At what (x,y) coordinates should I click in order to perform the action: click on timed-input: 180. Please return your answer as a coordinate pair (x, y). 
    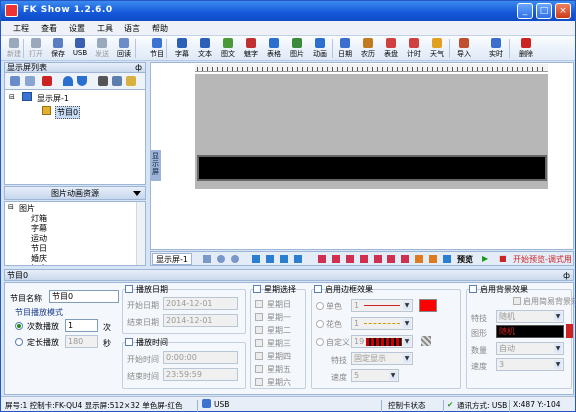
    Looking at the image, I should click on (81, 341).